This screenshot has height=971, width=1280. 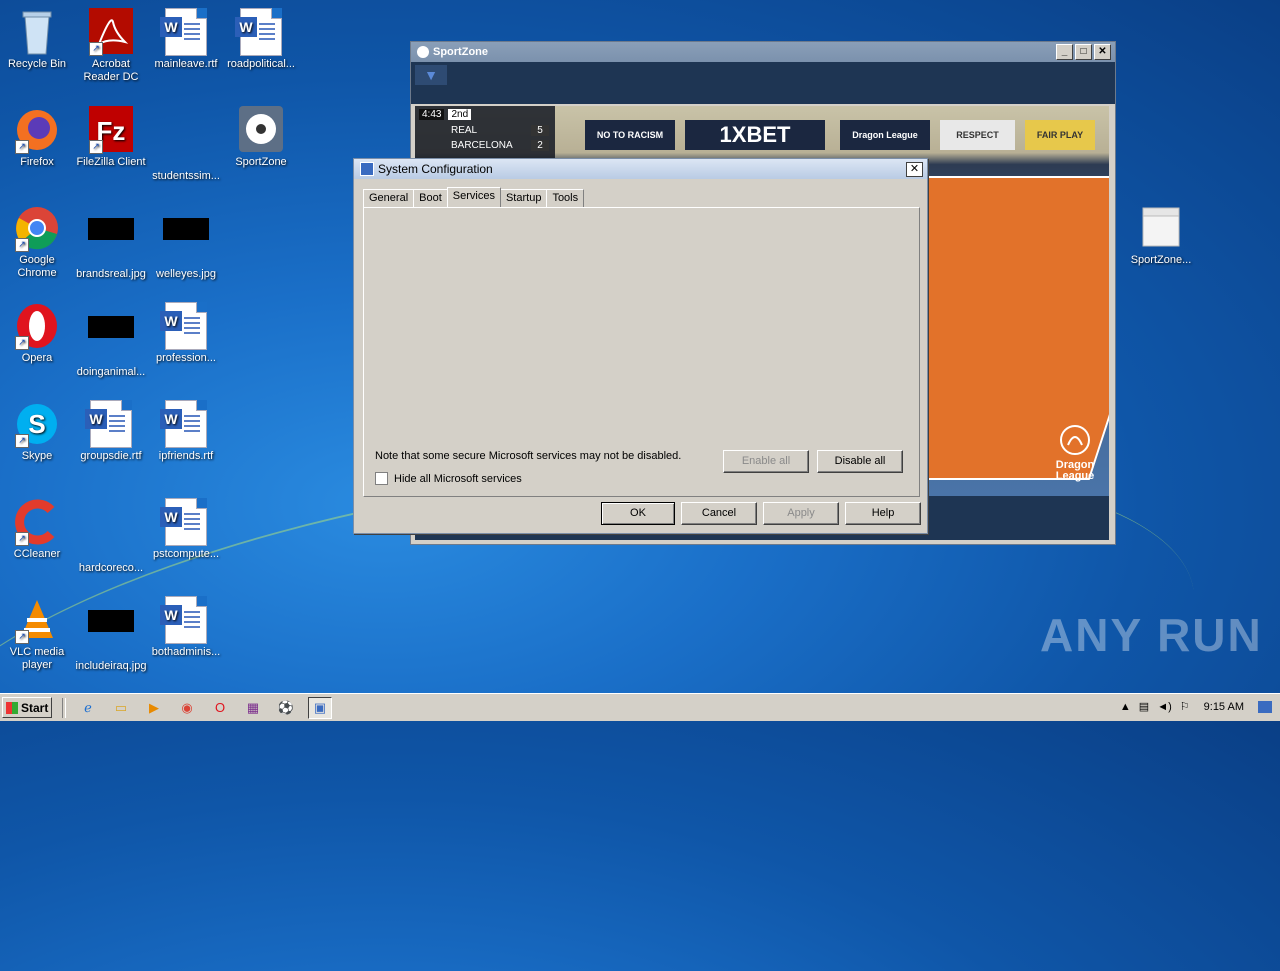 I want to click on ie-icon: ℯ, so click(x=88, y=708).